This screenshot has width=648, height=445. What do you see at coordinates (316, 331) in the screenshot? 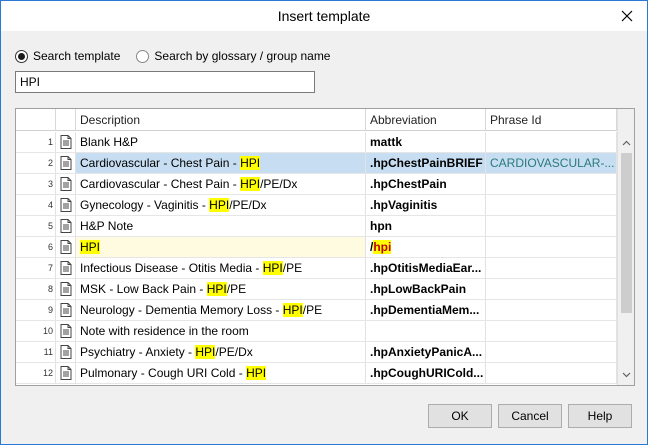
I see `table-row: 10 Note with residence in the room` at bounding box center [316, 331].